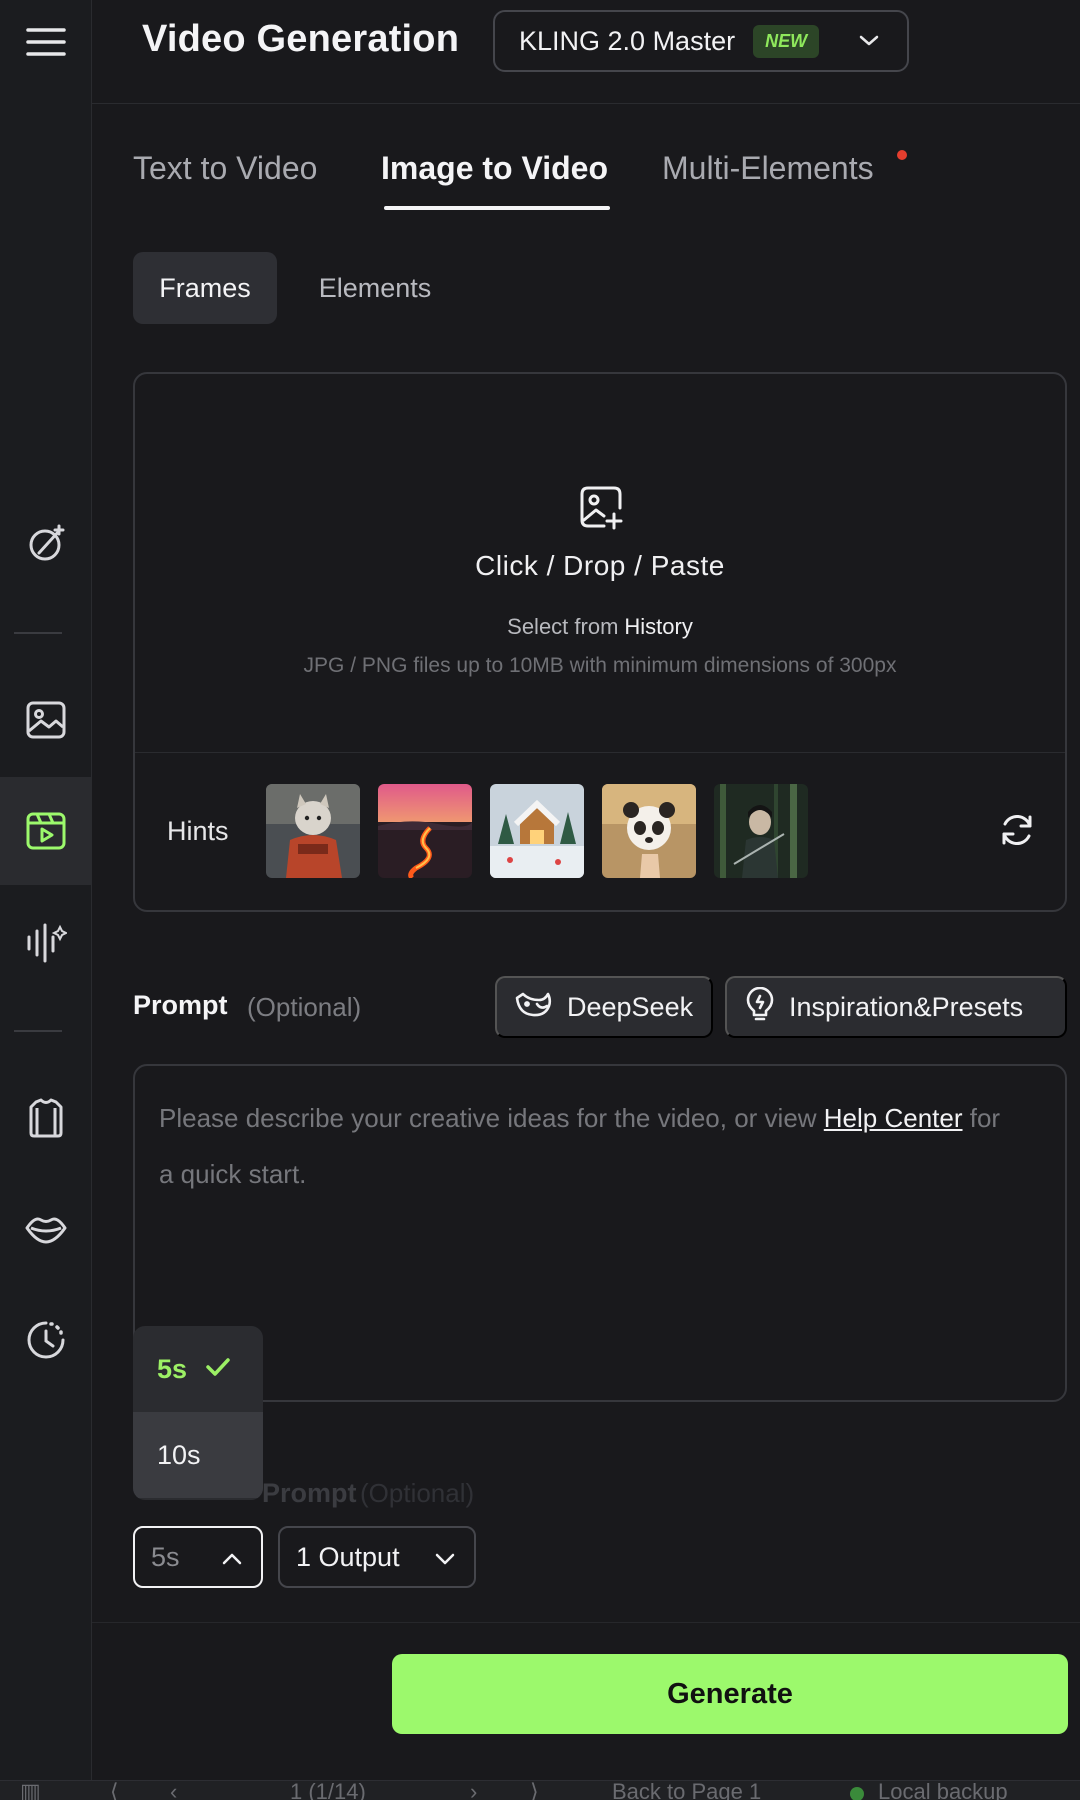  Describe the element at coordinates (348, 1556) in the screenshot. I see `output-count-value: 1 Output` at that location.